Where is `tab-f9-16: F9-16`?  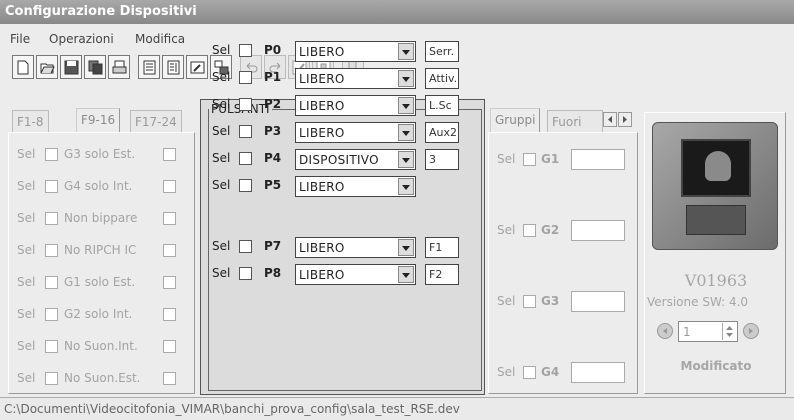 tab-f9-16: F9-16 is located at coordinates (98, 120).